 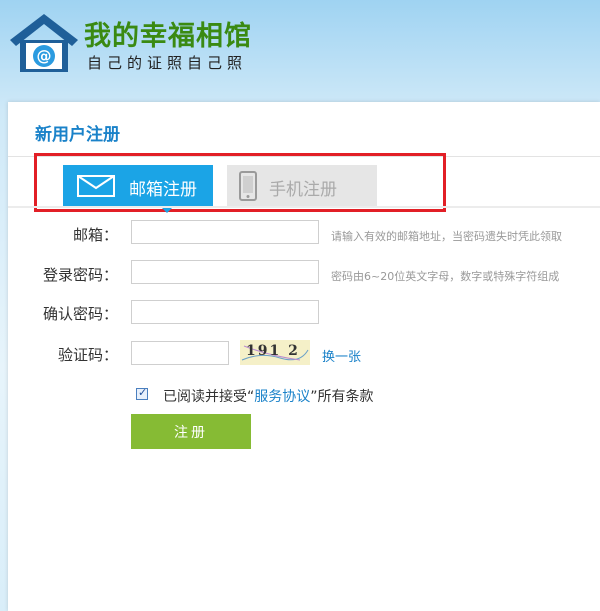 I want to click on tab-phone-label: 手机注册, so click(x=303, y=190).